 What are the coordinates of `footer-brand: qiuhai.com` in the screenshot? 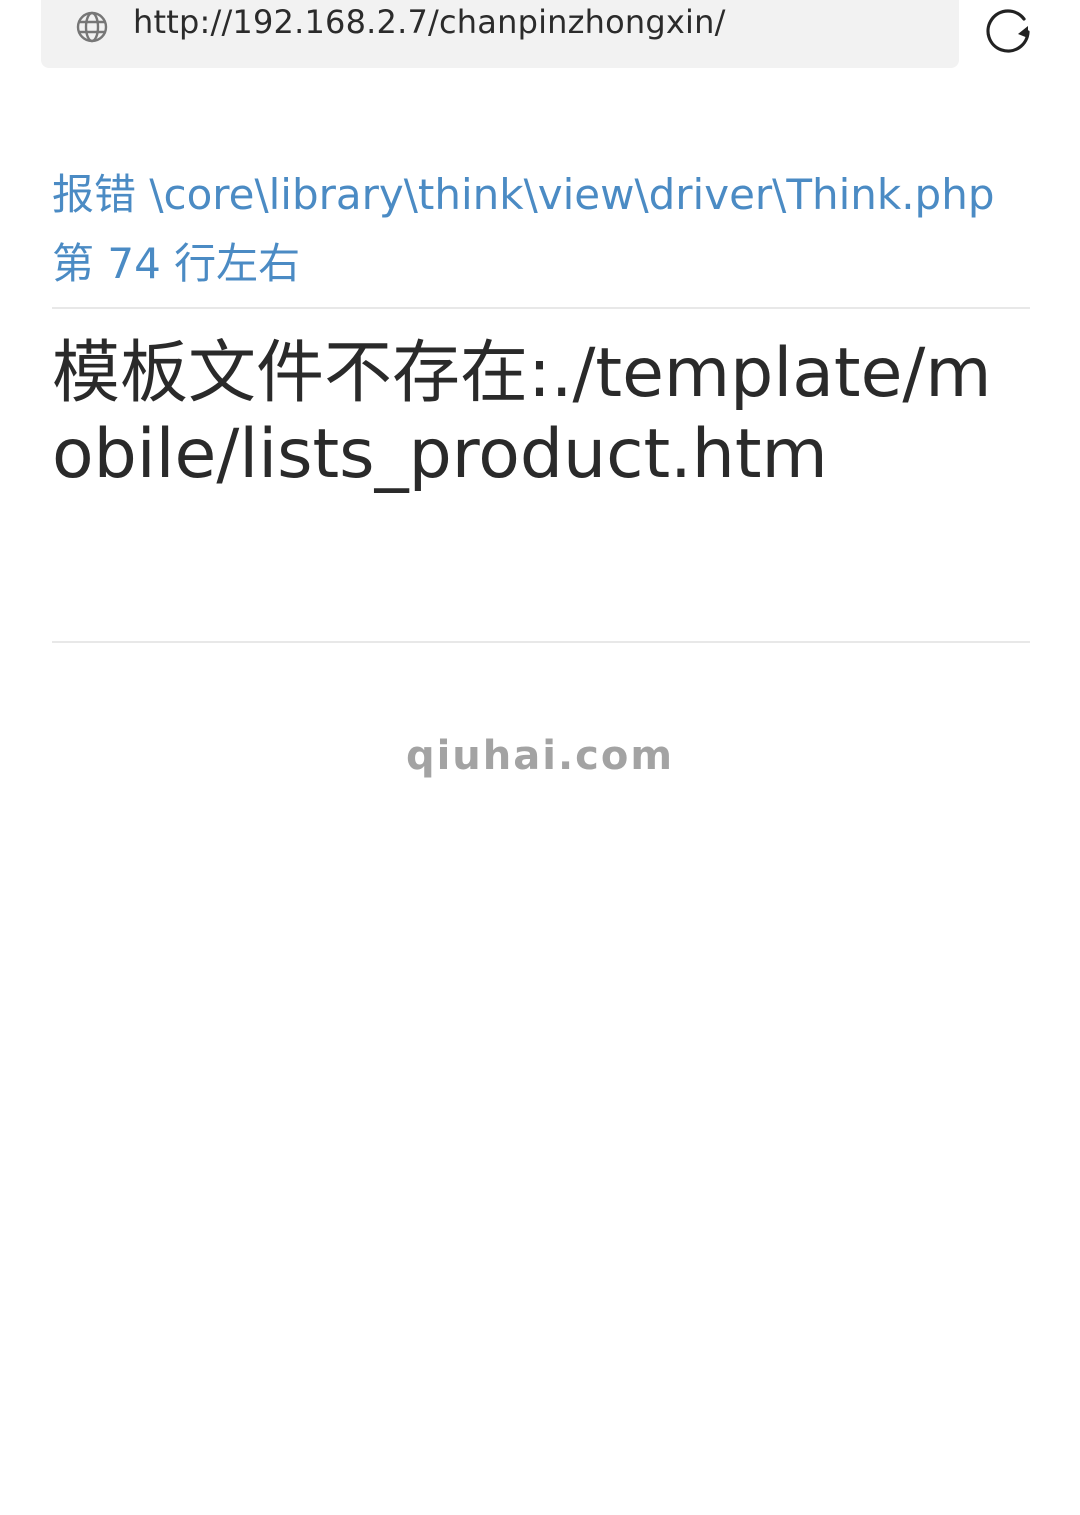 It's located at (540, 756).